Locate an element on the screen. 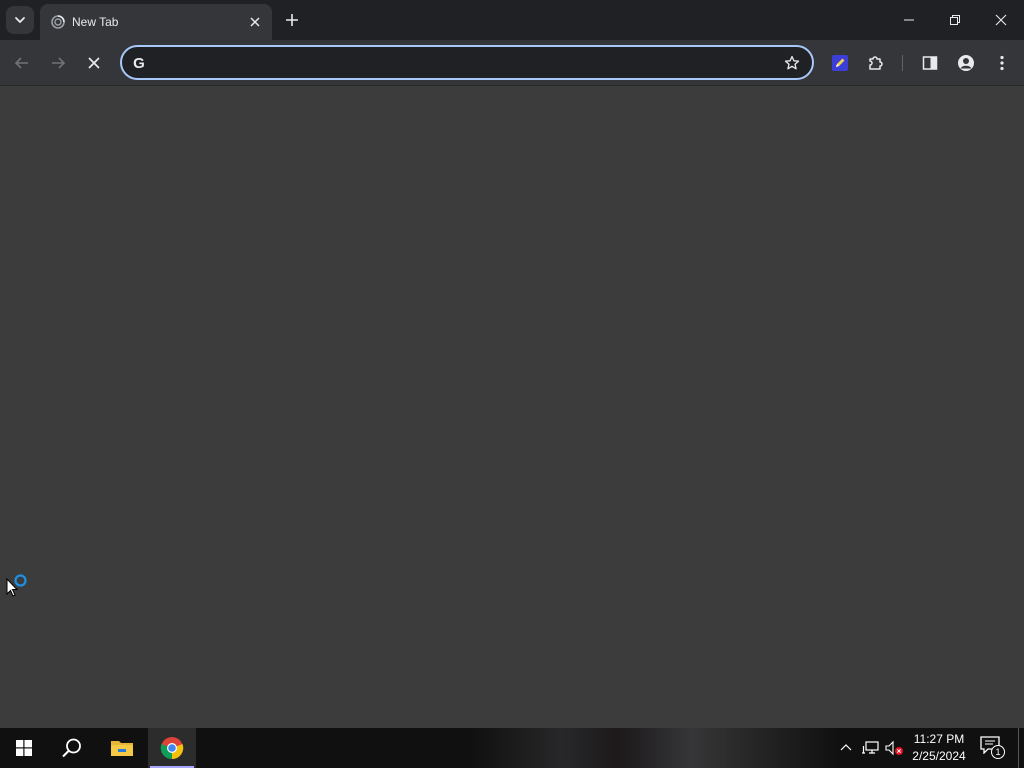 This screenshot has height=768, width=1024. address-bar: G is located at coordinates (467, 62).